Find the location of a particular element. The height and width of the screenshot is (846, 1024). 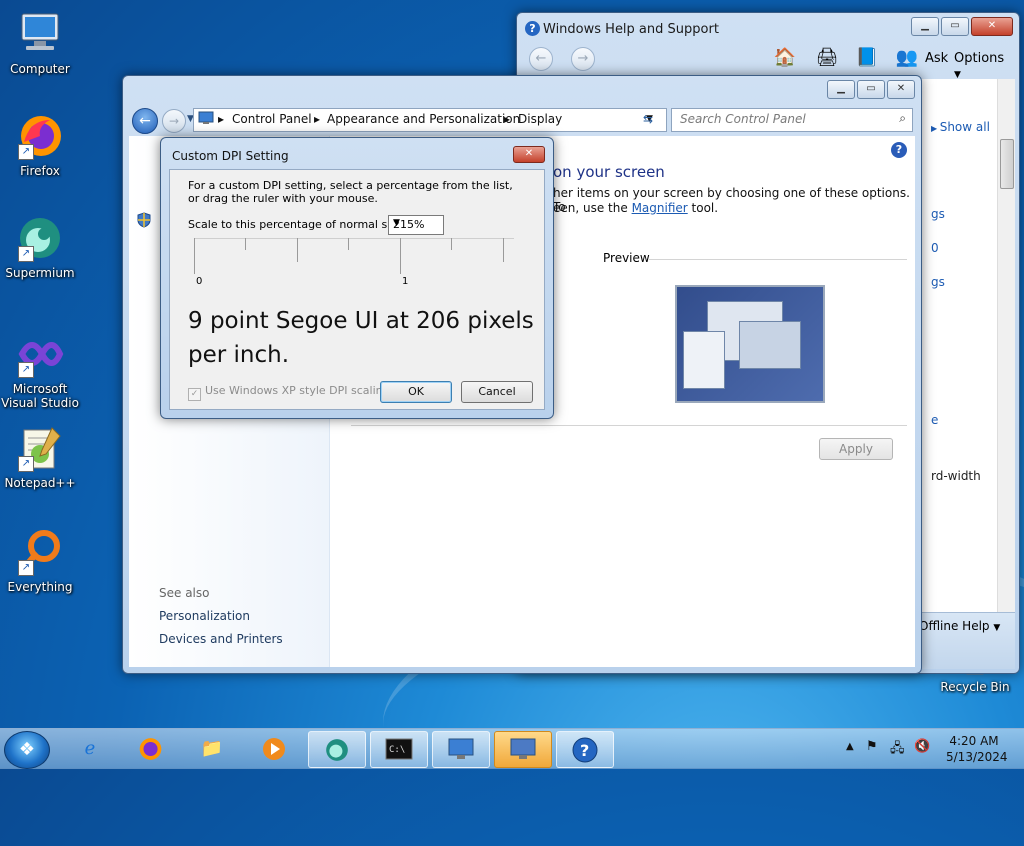

personalization-link: Personalization is located at coordinates (204, 616).